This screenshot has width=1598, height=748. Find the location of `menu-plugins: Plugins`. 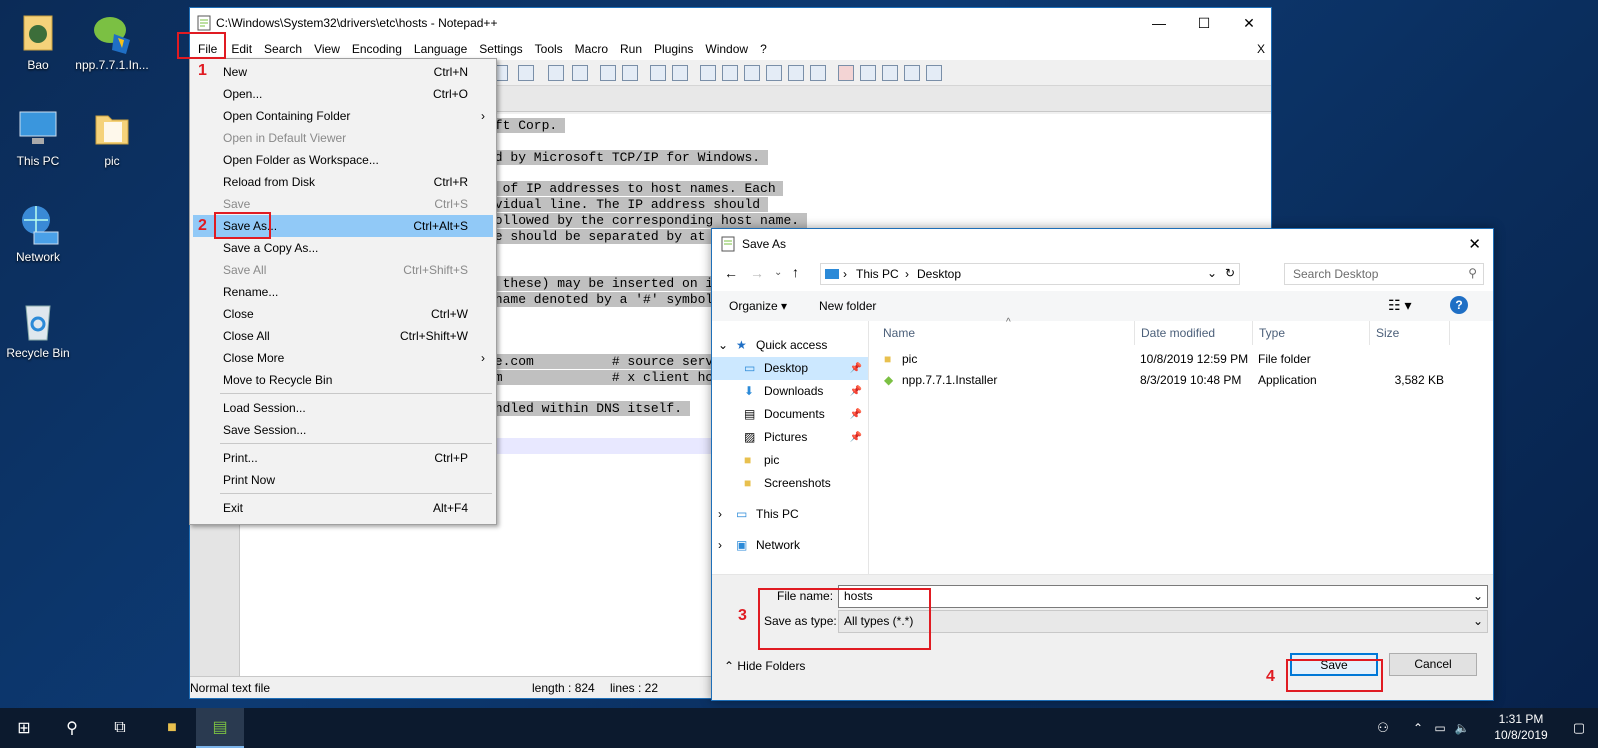

menu-plugins: Plugins is located at coordinates (673, 49).